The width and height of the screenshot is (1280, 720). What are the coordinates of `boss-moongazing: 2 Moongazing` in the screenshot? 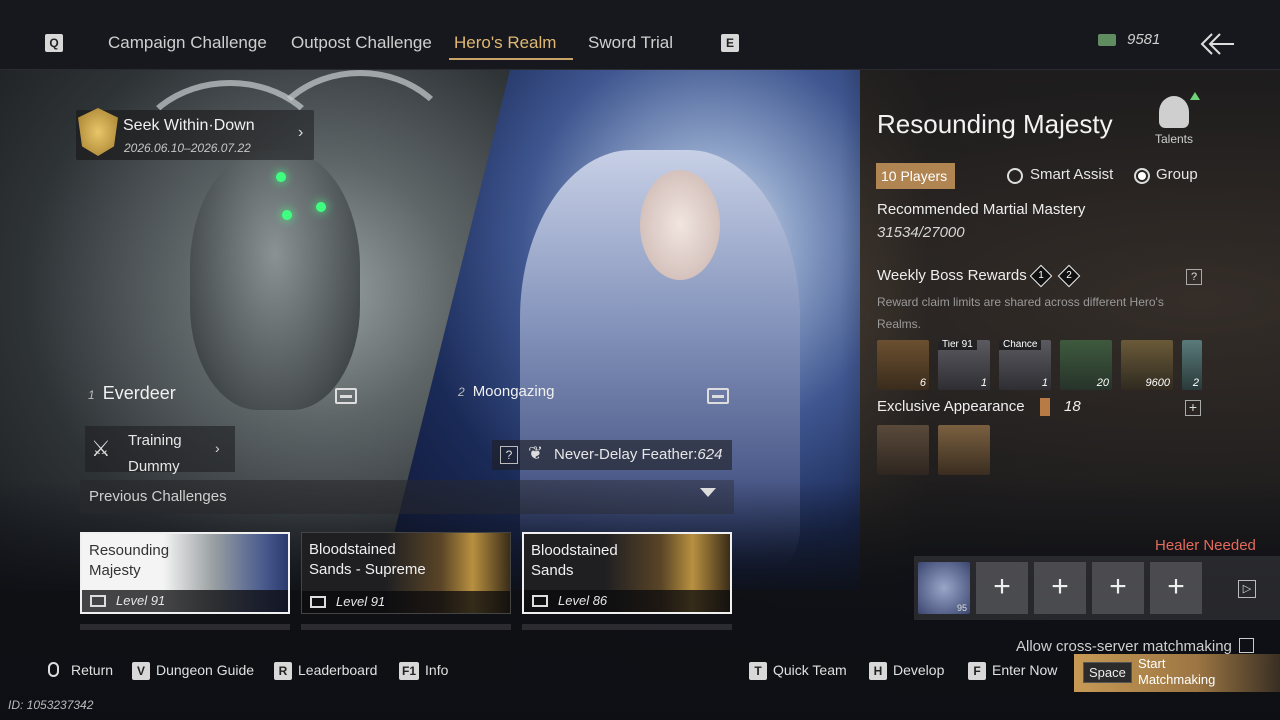 It's located at (506, 391).